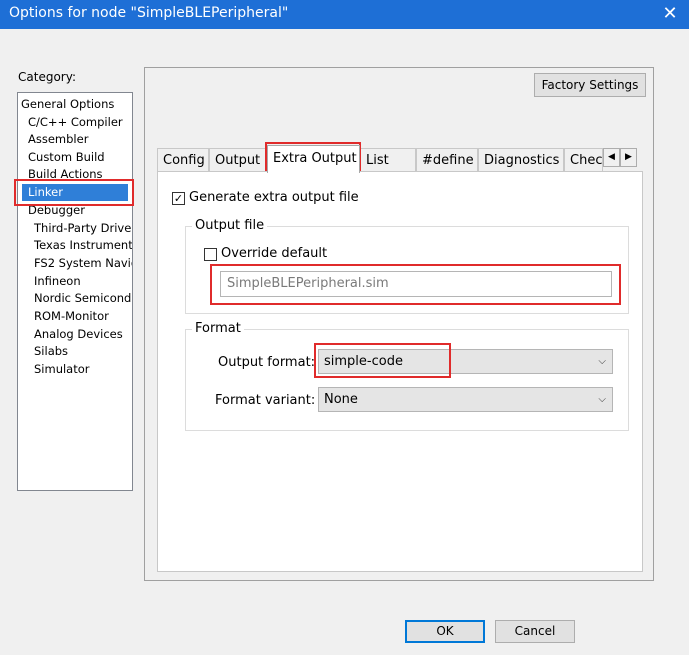 Image resolution: width=689 pixels, height=655 pixels. Describe the element at coordinates (149, 13) in the screenshot. I see `window-title: Options for node "SimpleBLEPeripheral"` at that location.